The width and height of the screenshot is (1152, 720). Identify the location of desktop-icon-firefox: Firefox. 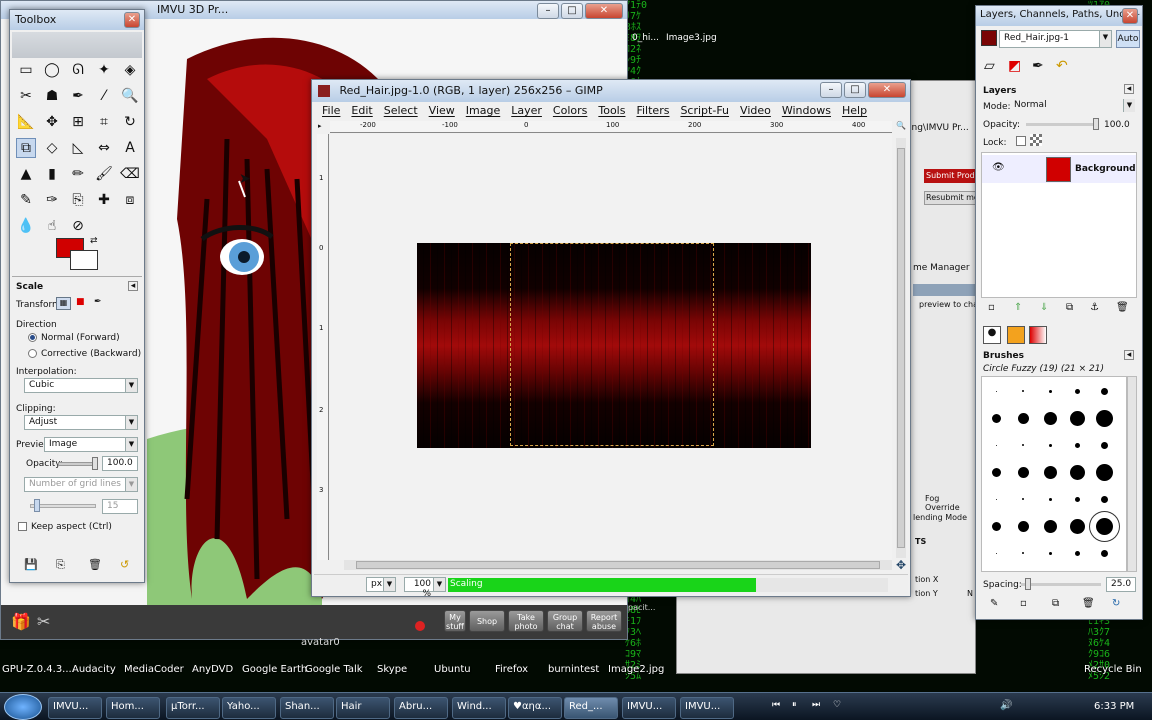
(511, 669).